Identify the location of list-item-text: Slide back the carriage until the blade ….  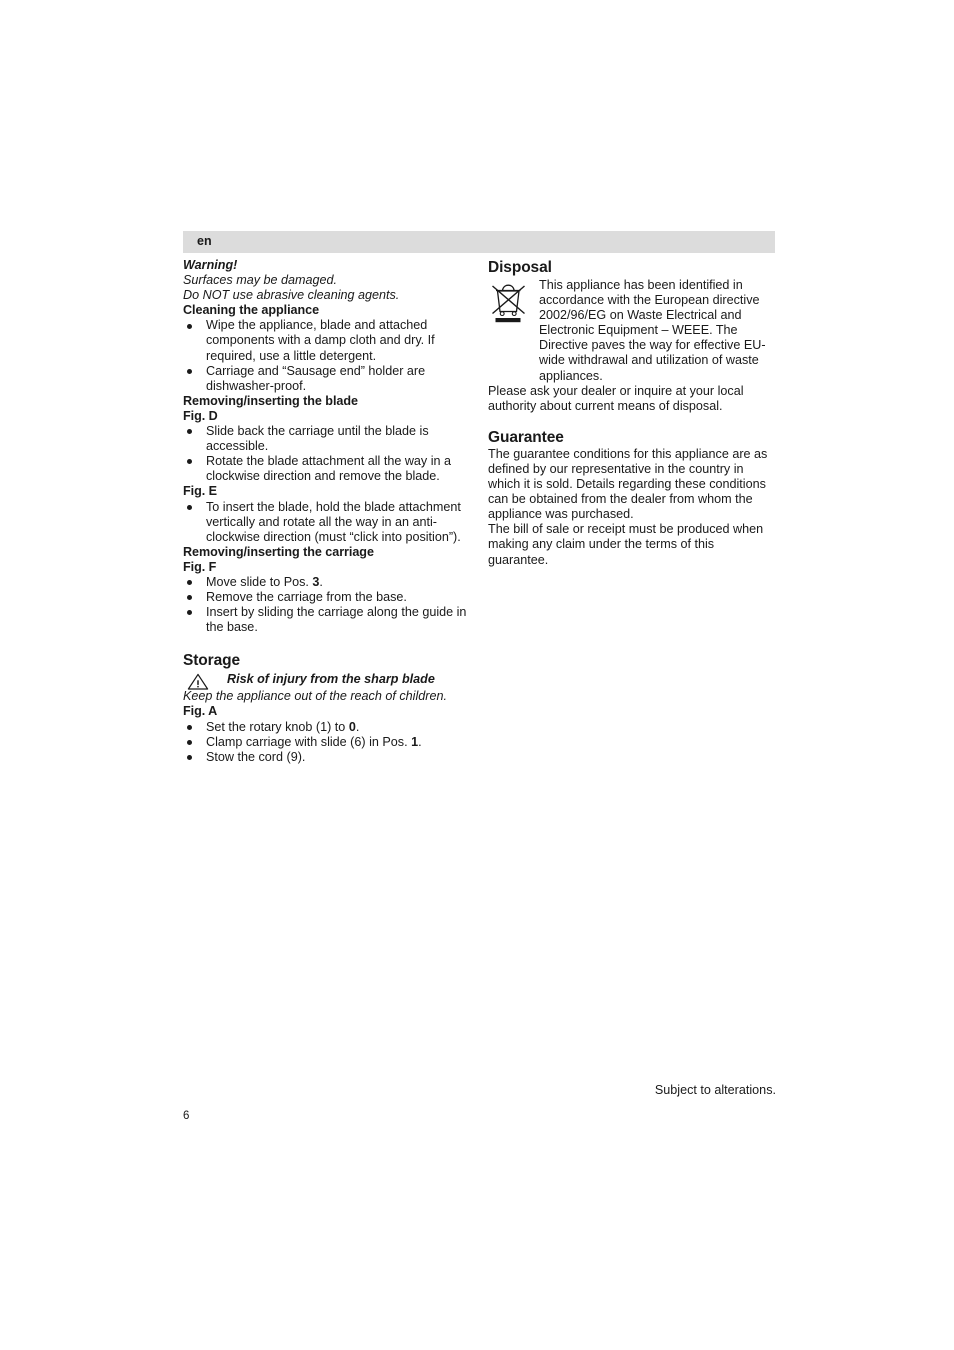
(317, 439).